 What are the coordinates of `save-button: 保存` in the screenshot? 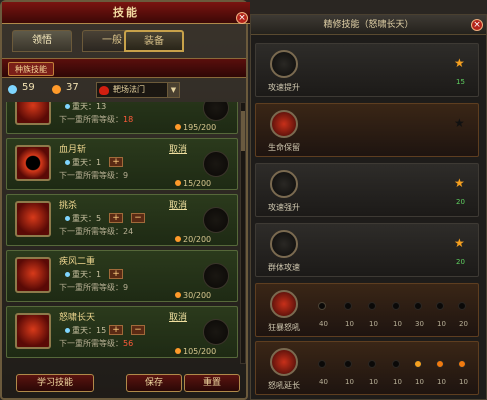 It's located at (154, 383).